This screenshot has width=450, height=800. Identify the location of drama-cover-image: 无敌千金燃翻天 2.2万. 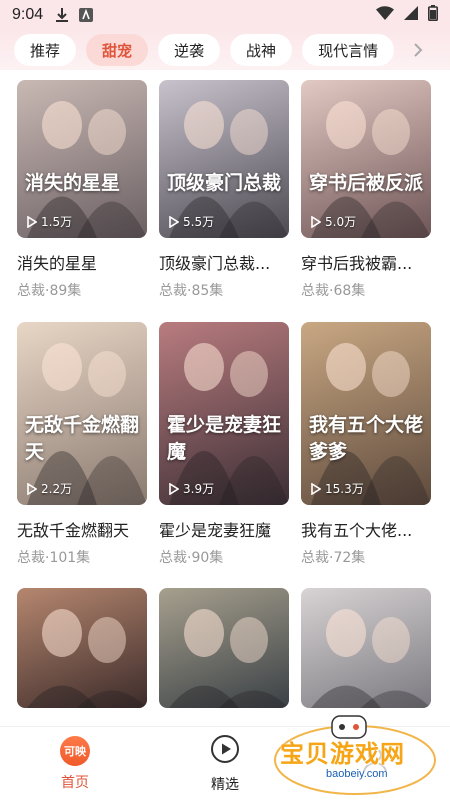
(82, 413).